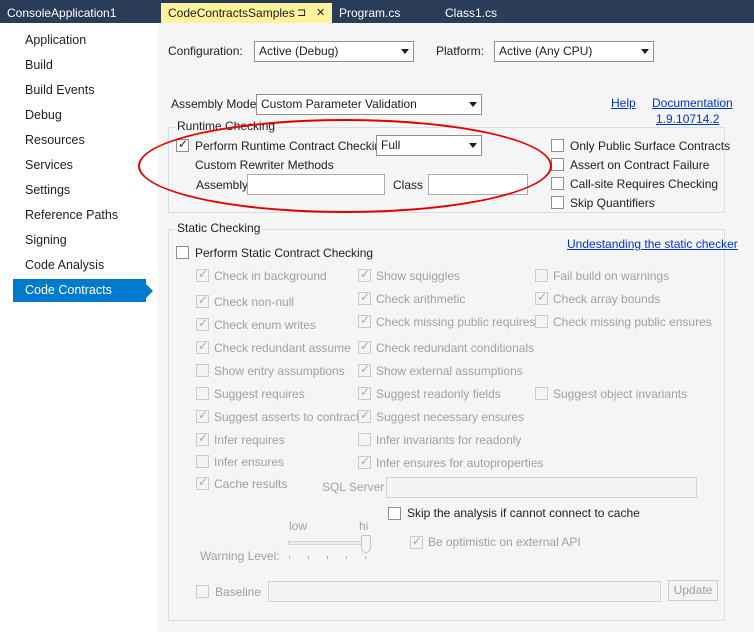  I want to click on check-redundant-conditionals-checkbox, so click(364, 346).